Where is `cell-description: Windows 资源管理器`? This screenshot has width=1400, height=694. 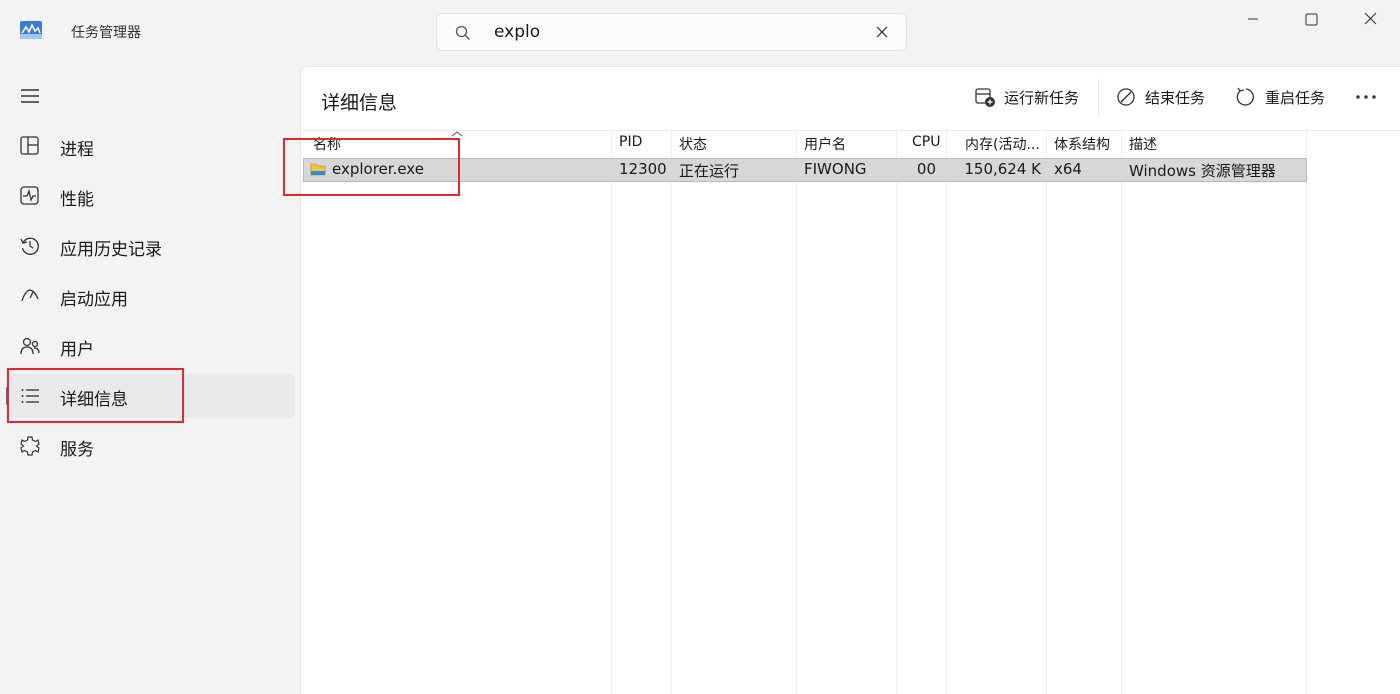
cell-description: Windows 资源管理器 is located at coordinates (1202, 171).